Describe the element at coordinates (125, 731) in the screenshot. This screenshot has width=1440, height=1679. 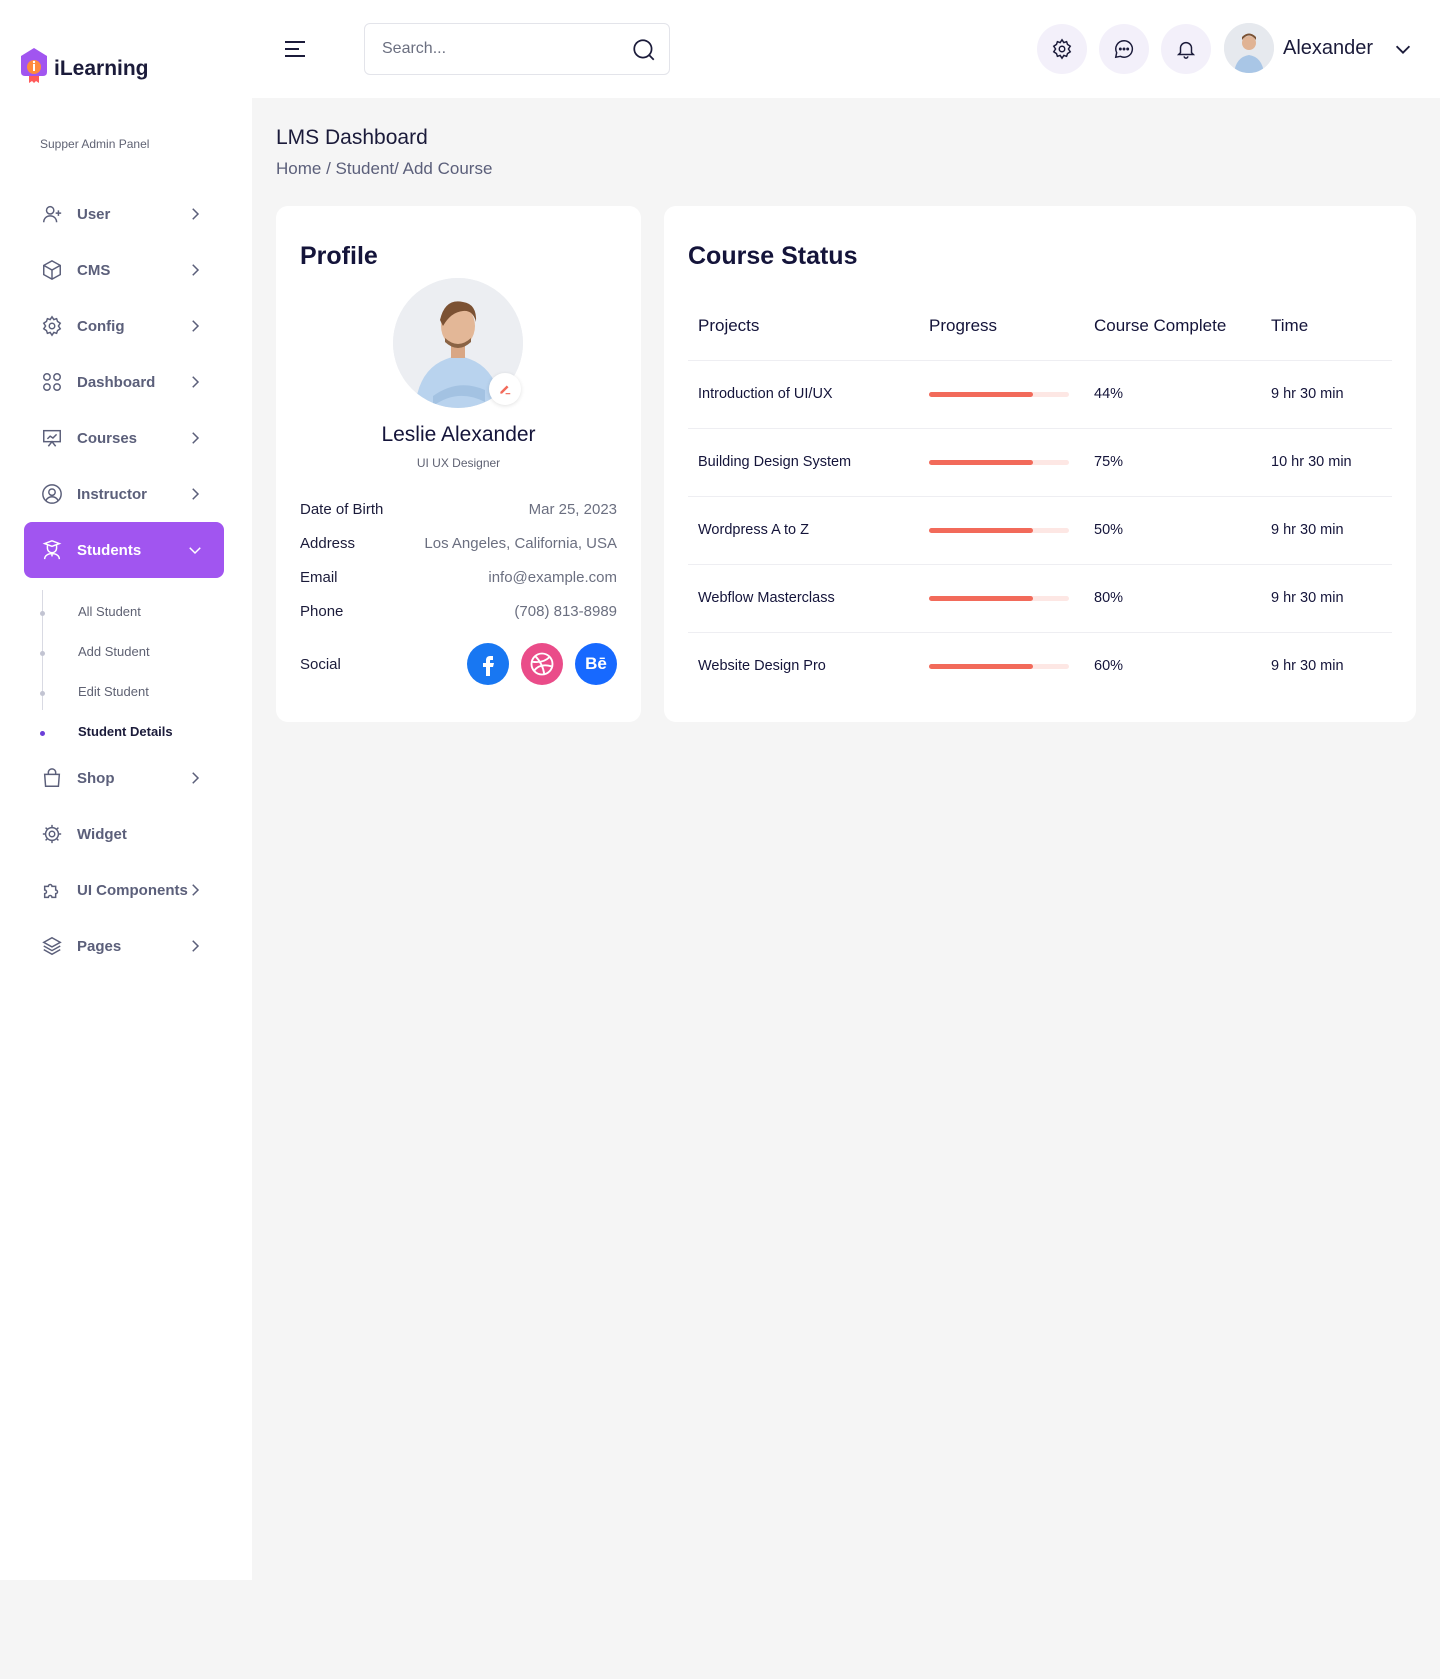
I see `submenu-student-details: Student Details` at that location.